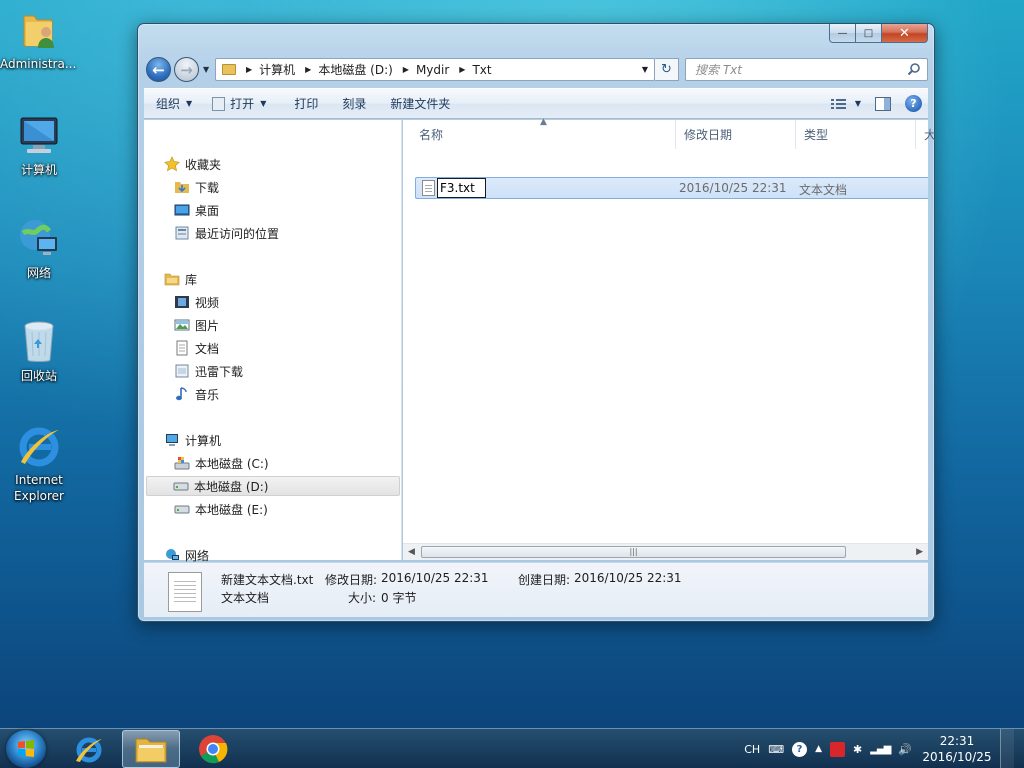 Image resolution: width=1024 pixels, height=768 pixels. Describe the element at coordinates (628, 578) in the screenshot. I see `details-created-value: 2016/10/25 22:31` at that location.